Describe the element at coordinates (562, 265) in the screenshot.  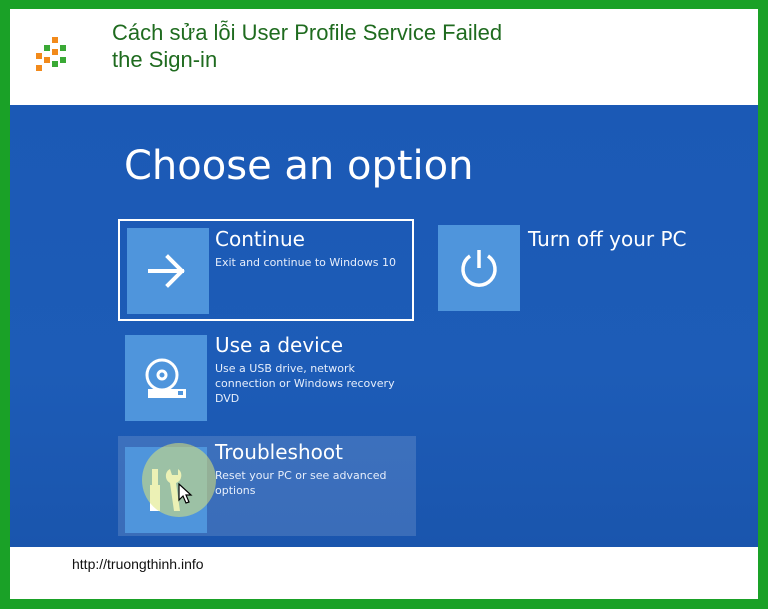
I see `option-turn-off-pc: Turn off your PC` at that location.